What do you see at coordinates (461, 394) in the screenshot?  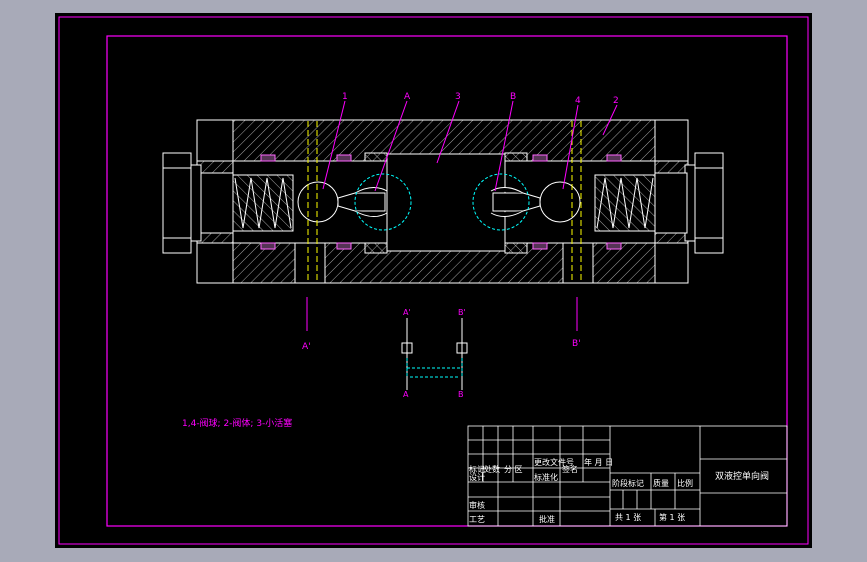 I see `schematic-label-b-bottom: B` at bounding box center [461, 394].